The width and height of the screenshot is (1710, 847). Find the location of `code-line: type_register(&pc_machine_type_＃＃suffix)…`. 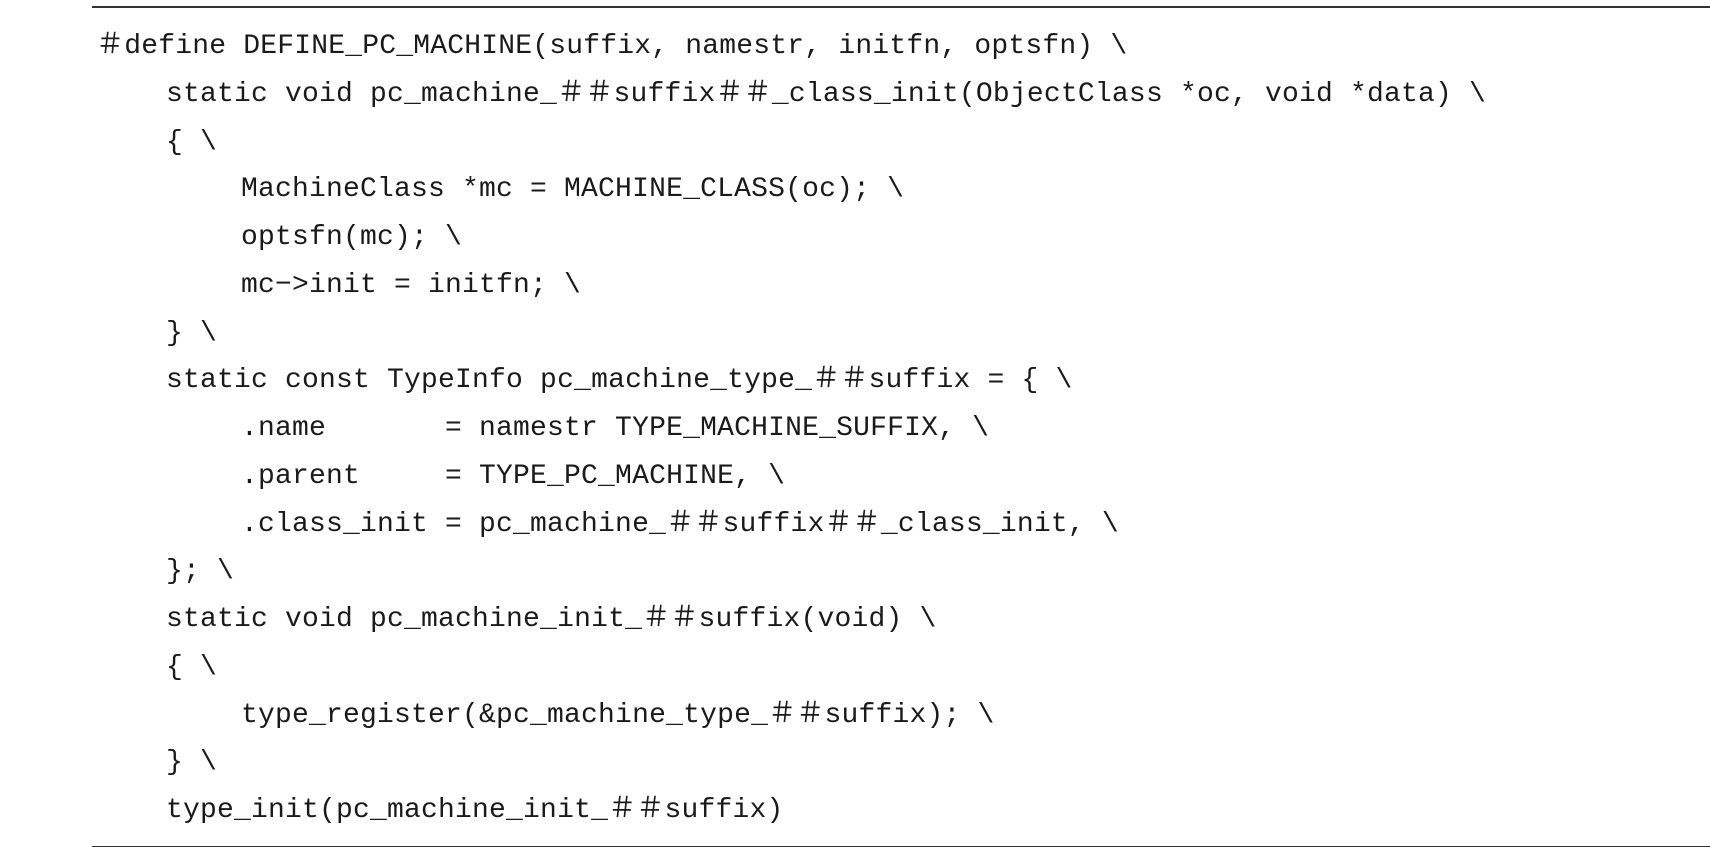

code-line: type_register(&pc_machine_type_＃＃suffix)… is located at coordinates (618, 715).